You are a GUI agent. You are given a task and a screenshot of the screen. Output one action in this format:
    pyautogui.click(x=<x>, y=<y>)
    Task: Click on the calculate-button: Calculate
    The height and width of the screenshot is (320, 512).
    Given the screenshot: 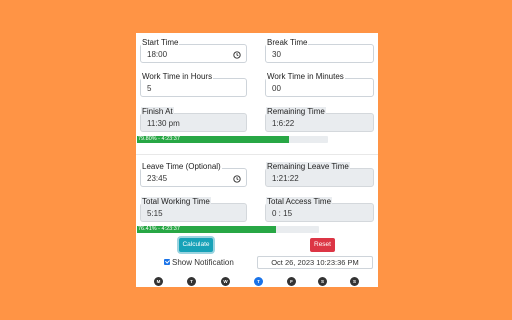 What is the action you would take?
    pyautogui.click(x=196, y=245)
    